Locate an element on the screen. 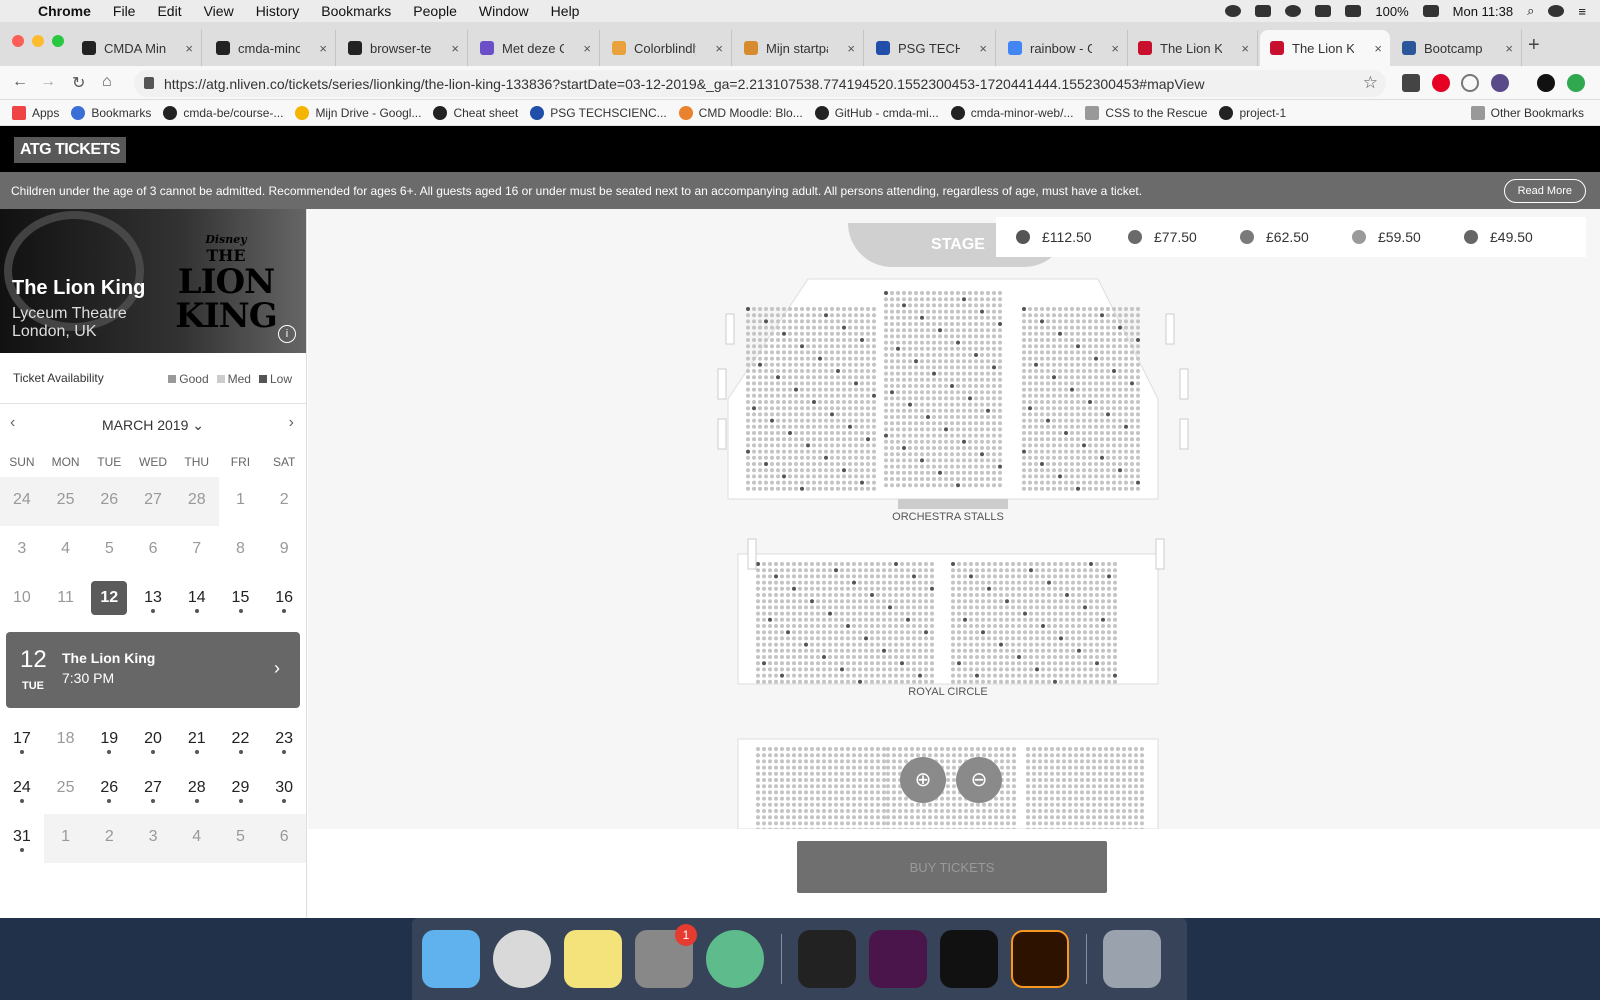 This screenshot has height=1000, width=1600. clock: Mon 11:38 is located at coordinates (1483, 11).